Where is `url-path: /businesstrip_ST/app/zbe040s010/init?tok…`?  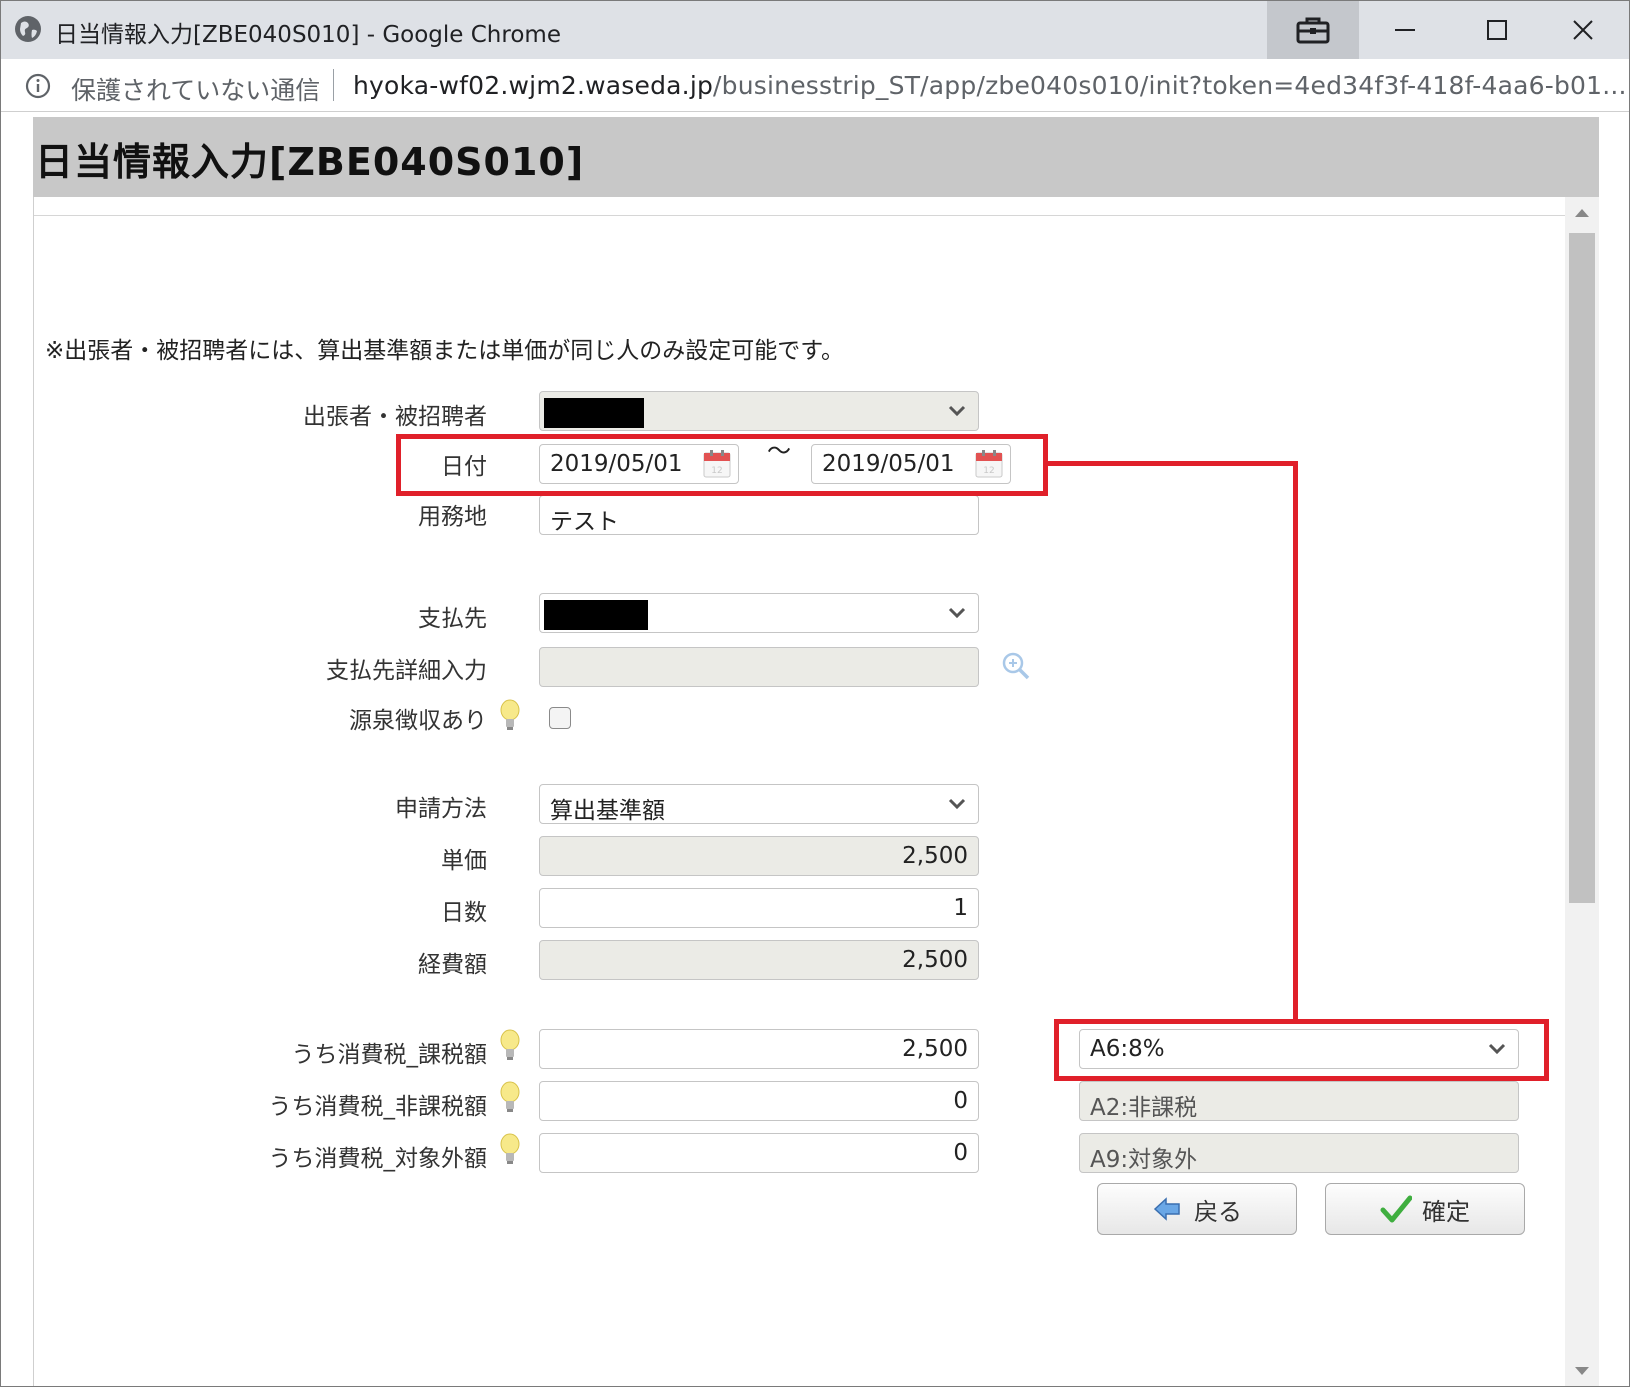 url-path: /businesstrip_ST/app/zbe040s010/init?tok… is located at coordinates (1170, 85).